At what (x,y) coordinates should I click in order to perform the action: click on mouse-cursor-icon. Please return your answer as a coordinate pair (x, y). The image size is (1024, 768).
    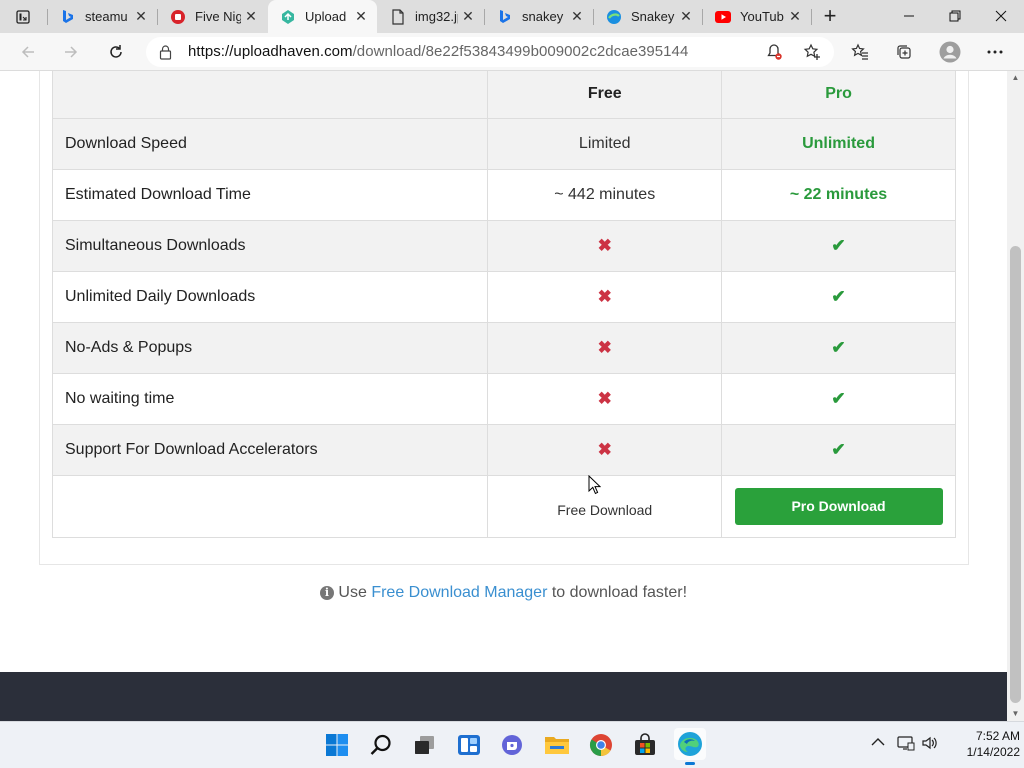
    Looking at the image, I should click on (595, 487).